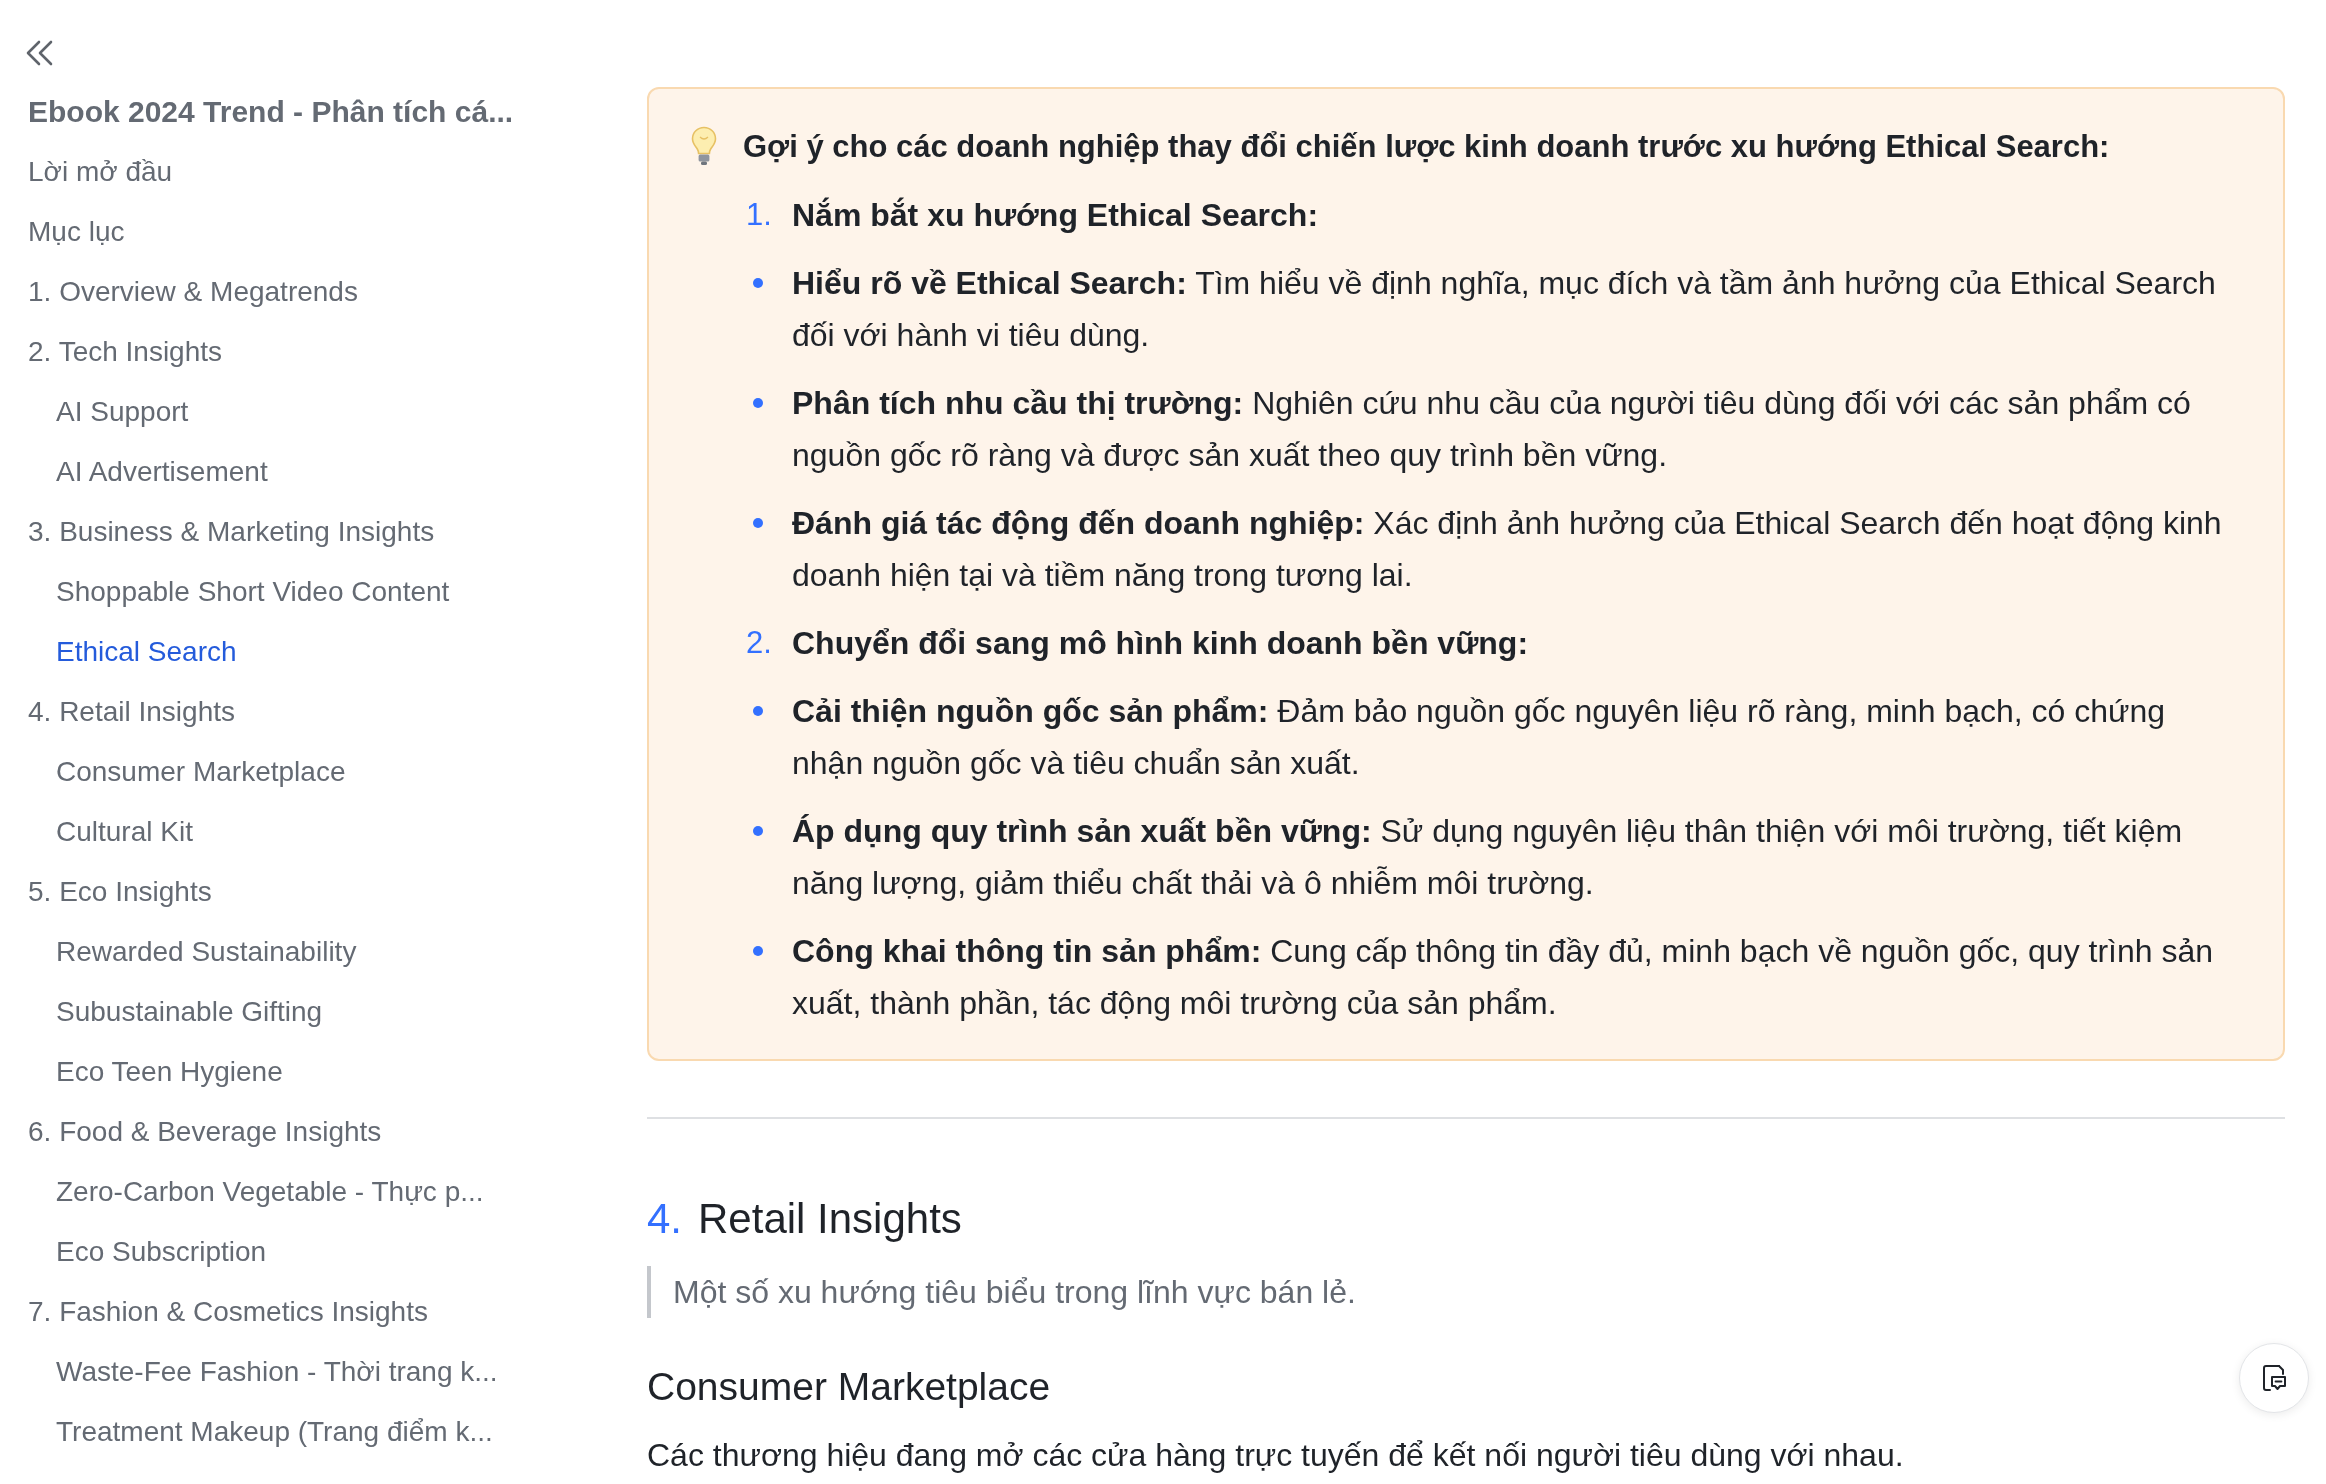 Image resolution: width=2326 pixels, height=1484 pixels. I want to click on sidebar-item: Eco Teen Hygiene, so click(169, 1072).